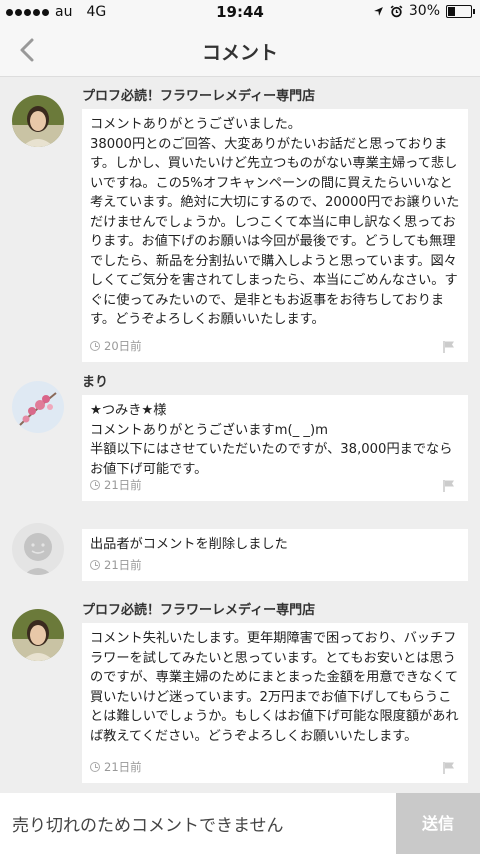 The height and width of the screenshot is (854, 480). I want to click on nav-header: コメント, so click(240, 50).